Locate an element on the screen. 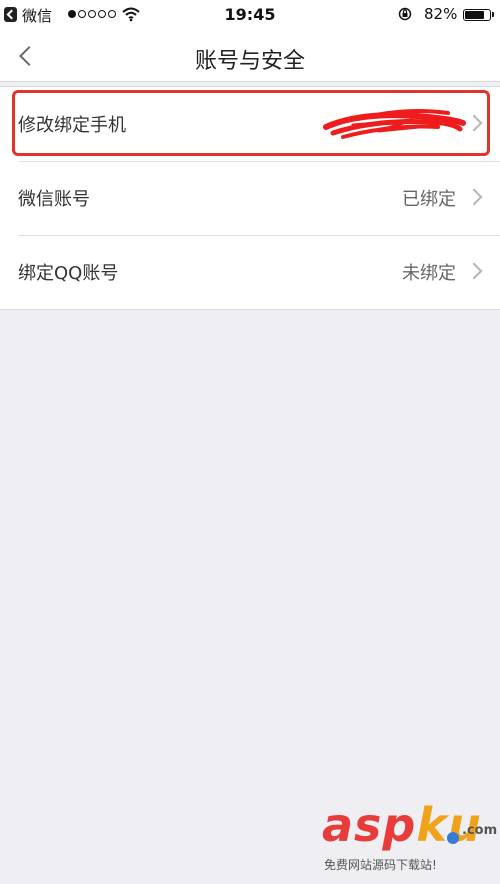 This screenshot has width=500, height=884. settings-item-label: 绑定QQ账号 is located at coordinates (68, 273).